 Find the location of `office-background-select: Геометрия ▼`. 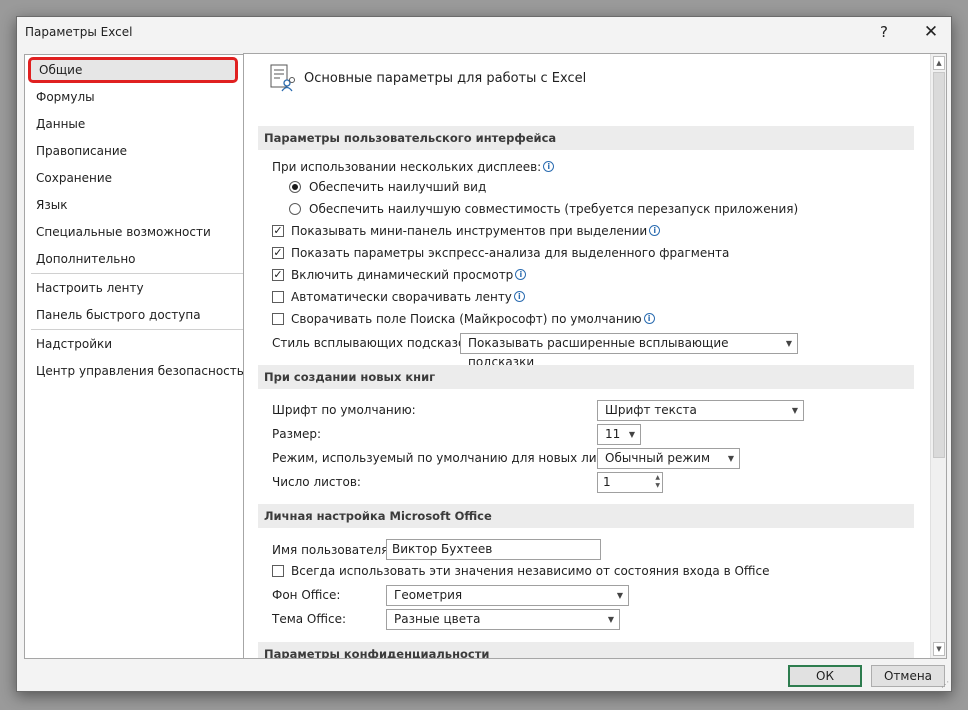

office-background-select: Геометрия ▼ is located at coordinates (507, 595).